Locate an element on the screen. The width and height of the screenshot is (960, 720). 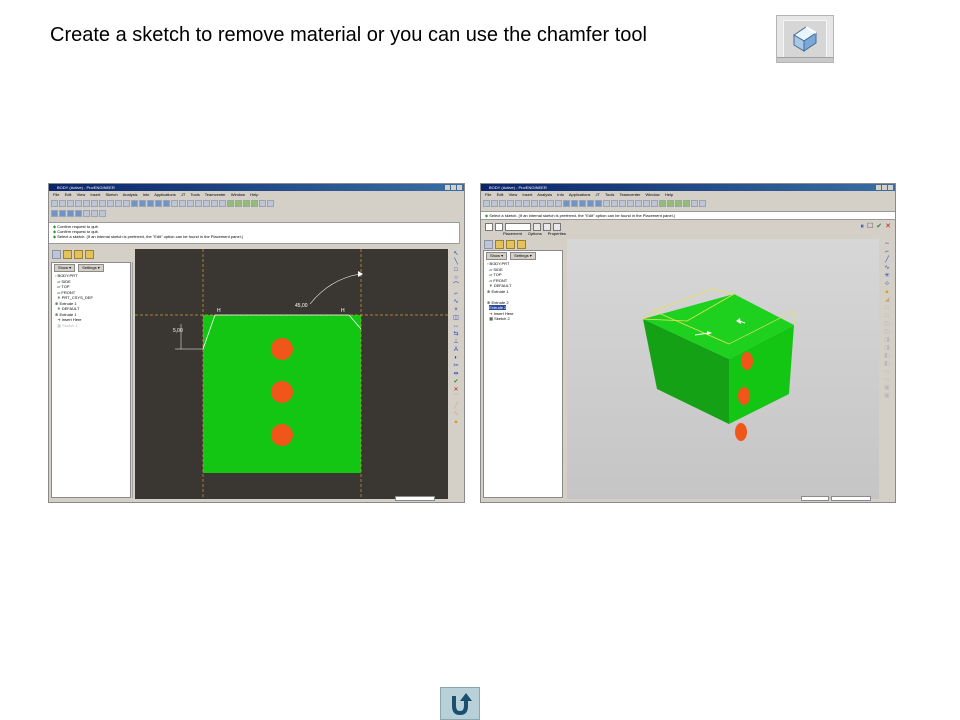
maximize-button is located at coordinates (453, 187).